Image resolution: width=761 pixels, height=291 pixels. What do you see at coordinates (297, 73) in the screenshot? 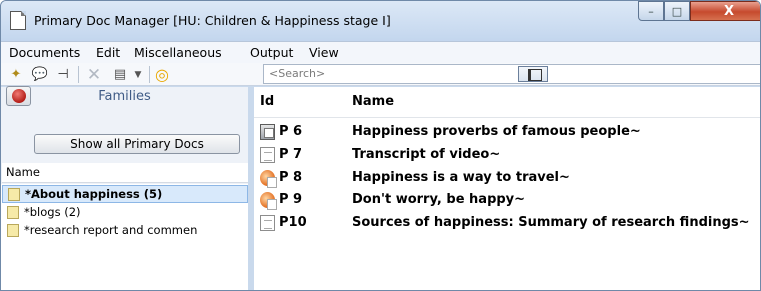
I see `search-placeholder: <Search>` at bounding box center [297, 73].